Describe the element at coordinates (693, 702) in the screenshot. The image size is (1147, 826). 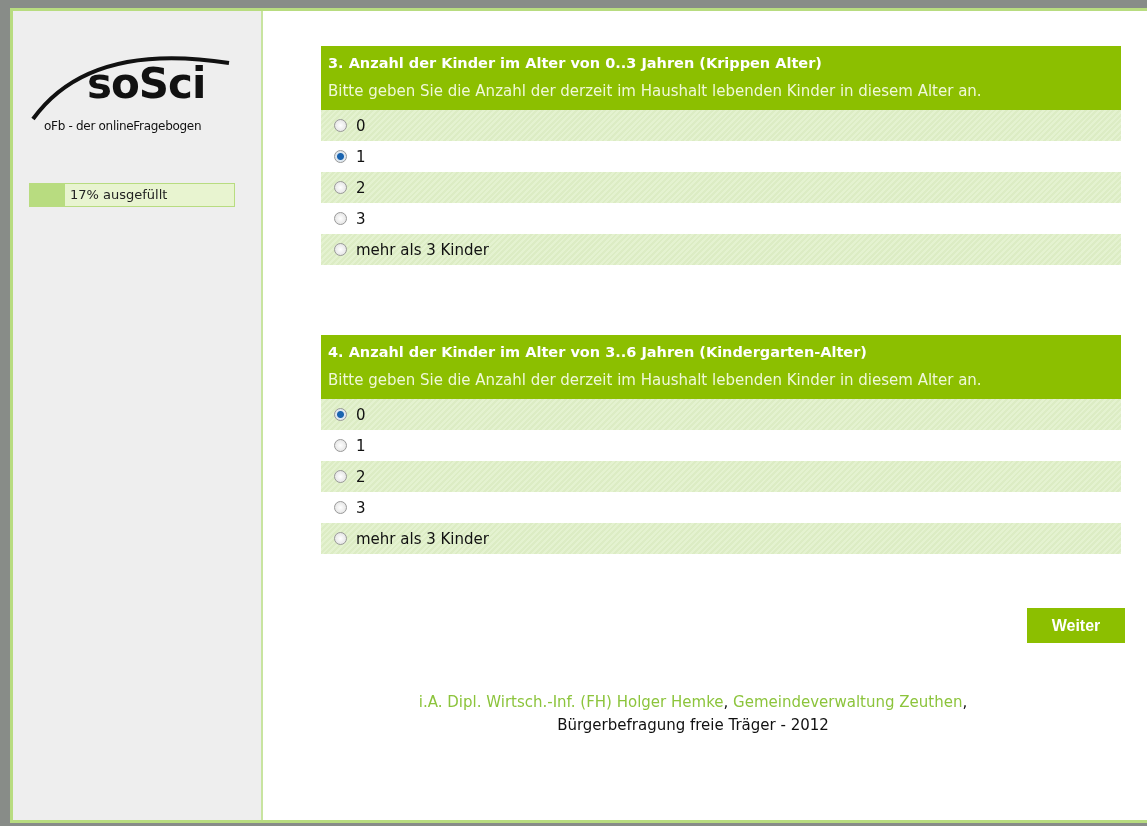
I see `footer-credit: i.A. Dipl. Wirtsch.-Inf. (FH) Holger Hemke, Gemeindeverwaltung Zeuthen,` at that location.